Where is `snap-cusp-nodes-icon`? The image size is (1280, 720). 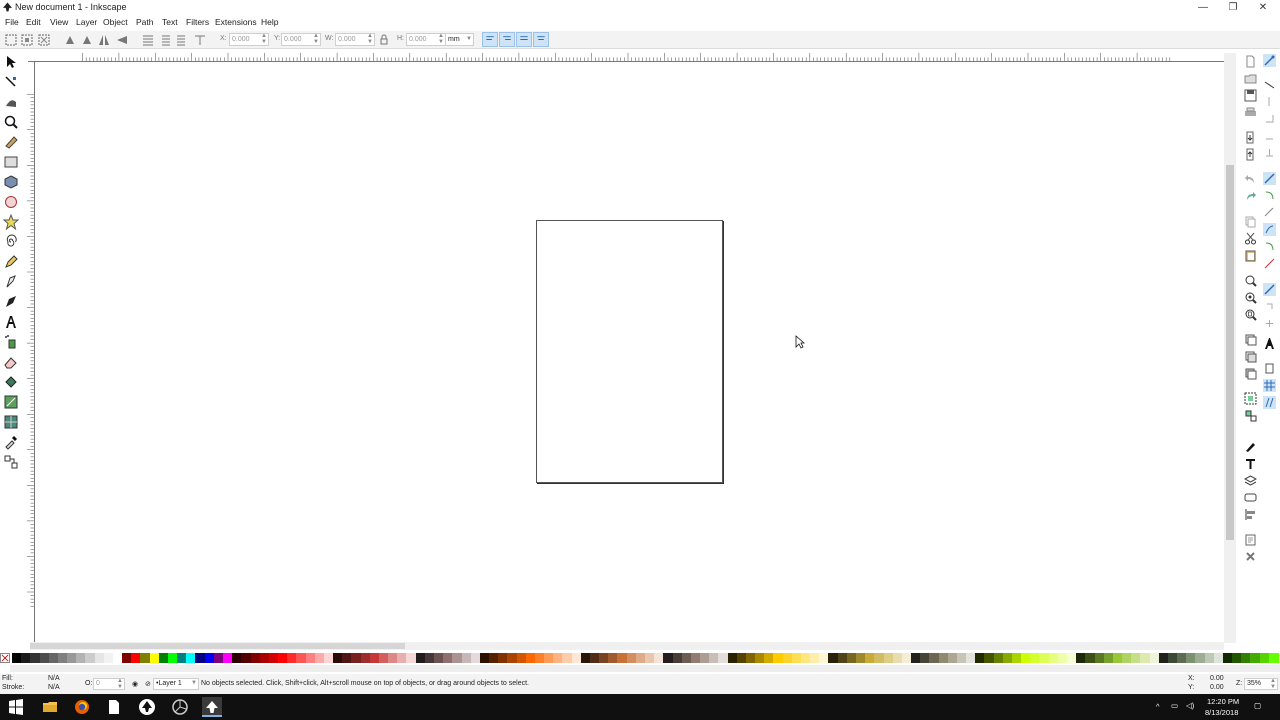 snap-cusp-nodes-icon is located at coordinates (1269, 229).